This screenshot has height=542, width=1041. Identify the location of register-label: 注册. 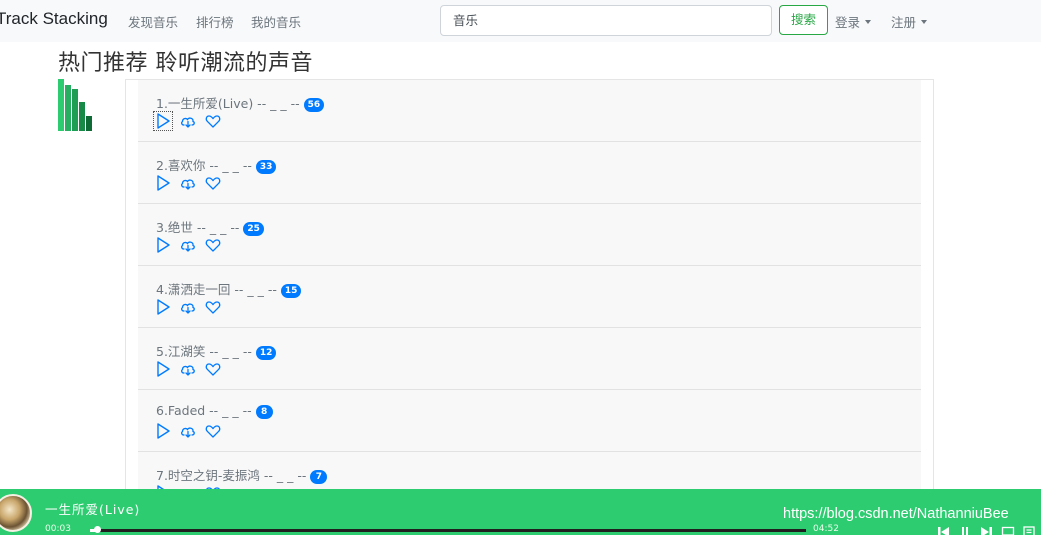
(904, 22).